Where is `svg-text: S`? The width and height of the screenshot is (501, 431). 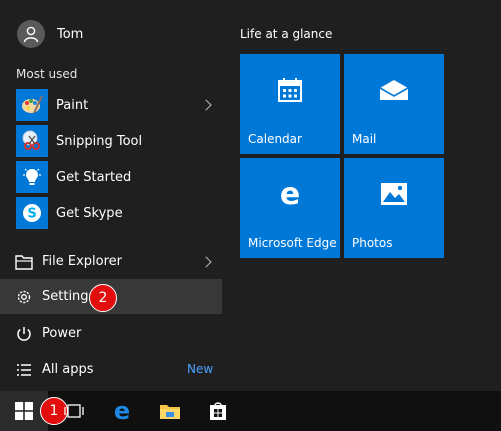
svg-text: S is located at coordinates (31, 214).